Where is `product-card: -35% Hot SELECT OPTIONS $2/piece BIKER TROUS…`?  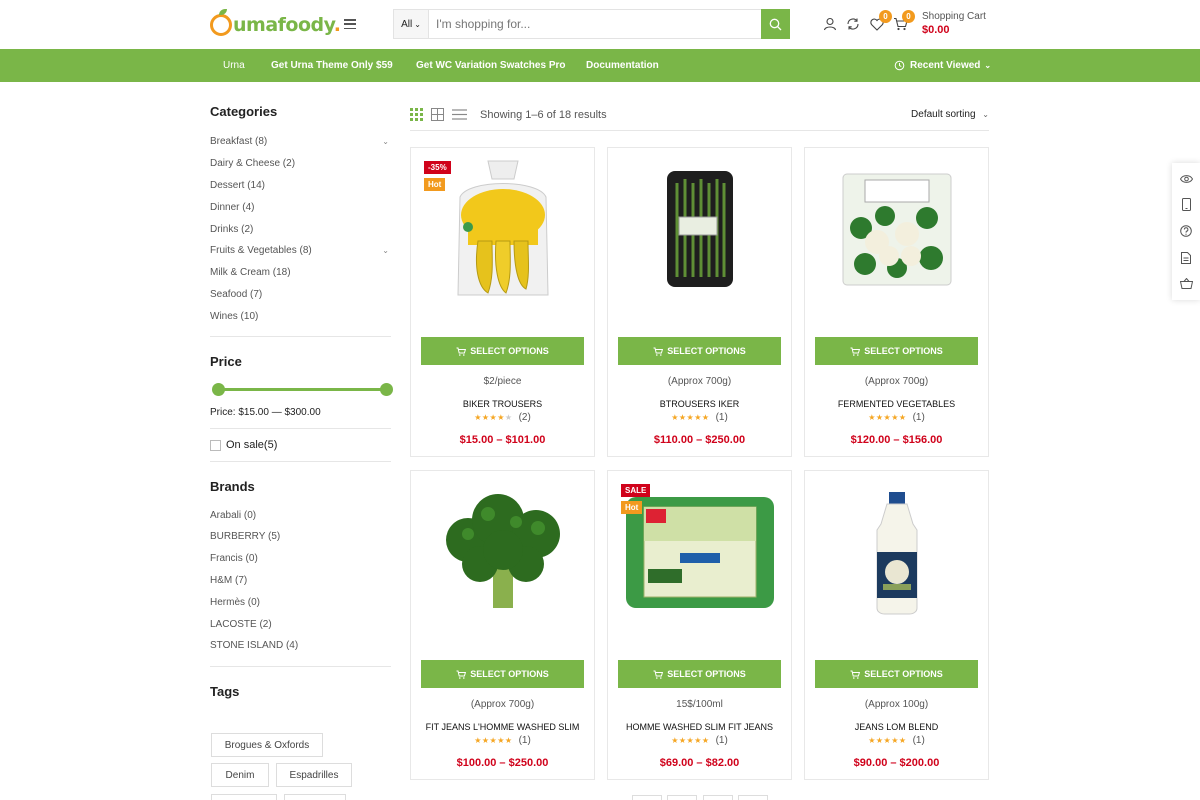 product-card: -35% Hot SELECT OPTIONS $2/piece BIKER TROUS… is located at coordinates (502, 302).